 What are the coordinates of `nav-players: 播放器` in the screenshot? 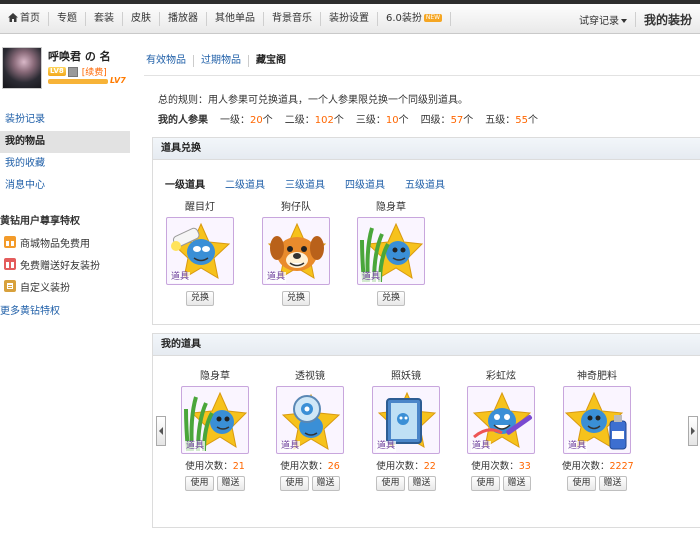 It's located at (183, 18).